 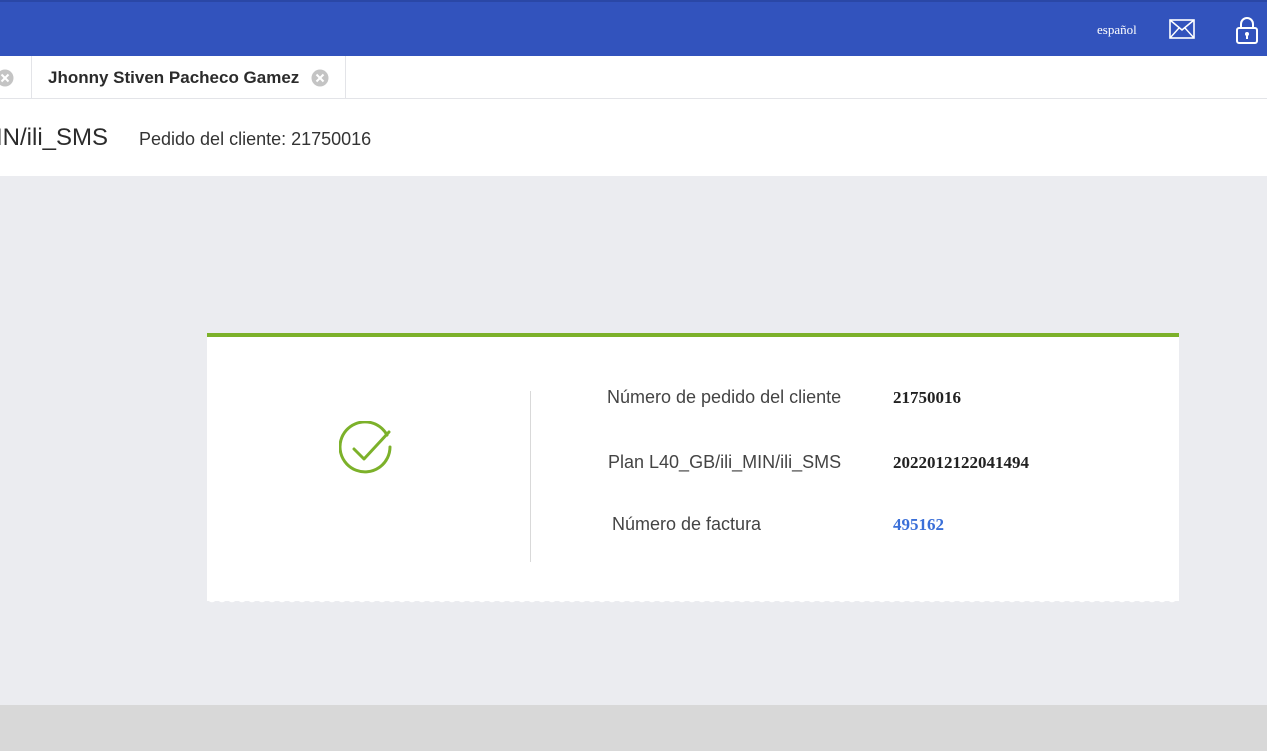 I want to click on top-navigation-bar: español, so click(x=633, y=28).